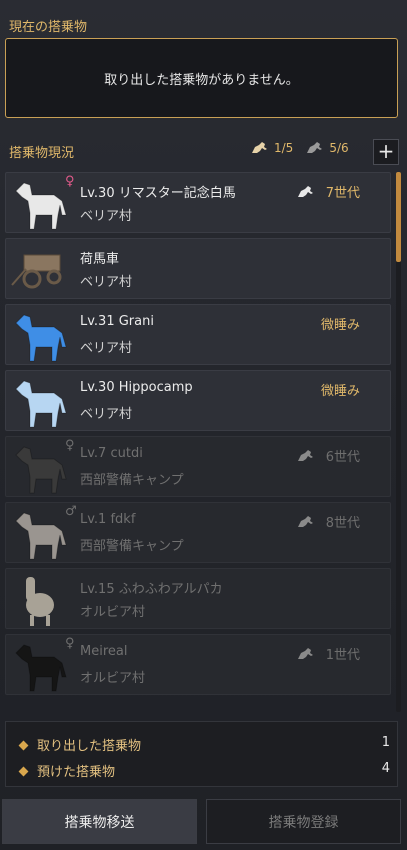 This screenshot has height=850, width=407. What do you see at coordinates (104, 651) in the screenshot?
I see `mount-name: Meireal` at bounding box center [104, 651].